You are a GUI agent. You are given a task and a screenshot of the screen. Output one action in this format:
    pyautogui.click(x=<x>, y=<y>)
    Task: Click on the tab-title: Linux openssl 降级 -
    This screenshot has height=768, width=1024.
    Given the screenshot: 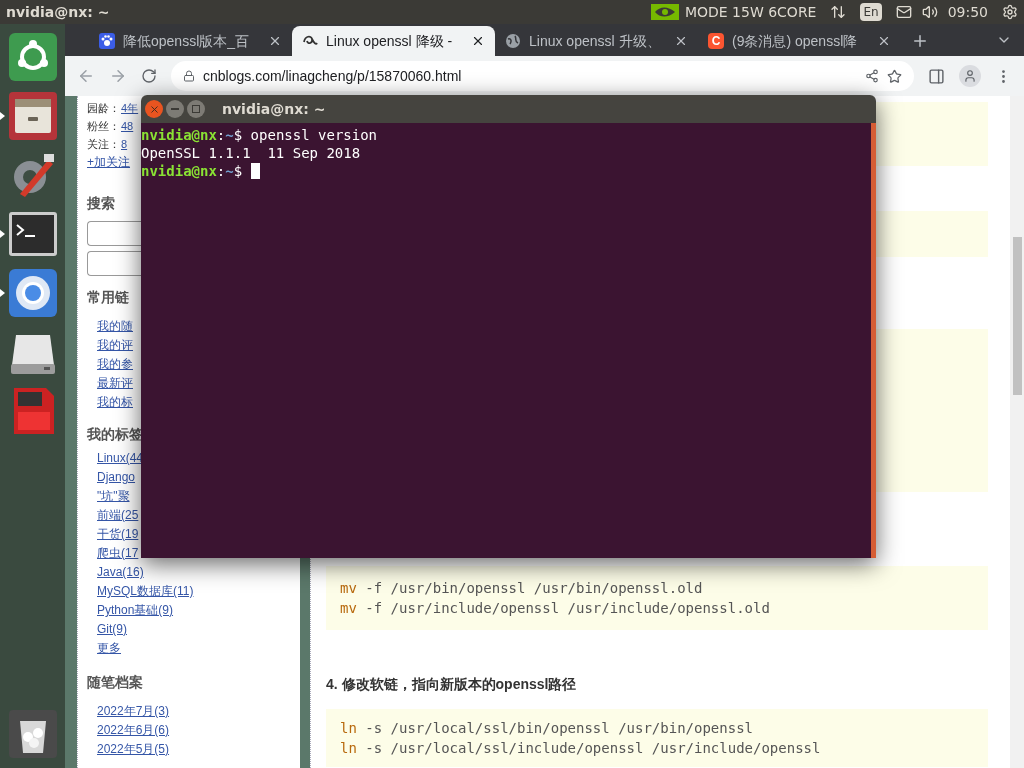 What is the action you would take?
    pyautogui.click(x=390, y=41)
    